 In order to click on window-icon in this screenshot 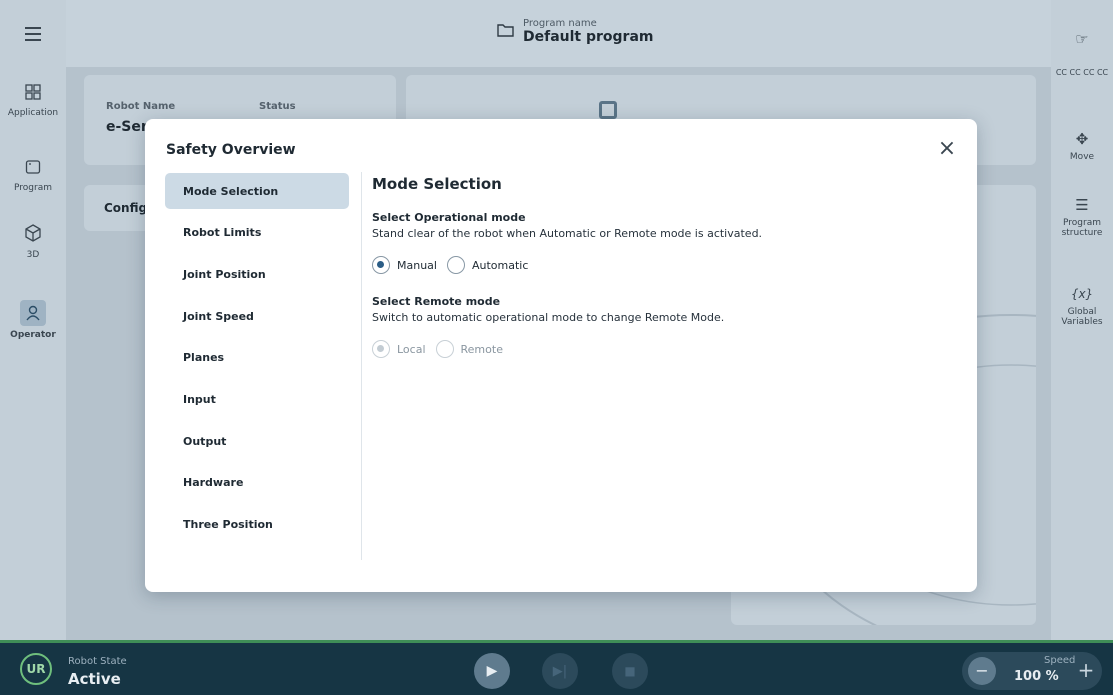, I will do `click(33, 169)`.